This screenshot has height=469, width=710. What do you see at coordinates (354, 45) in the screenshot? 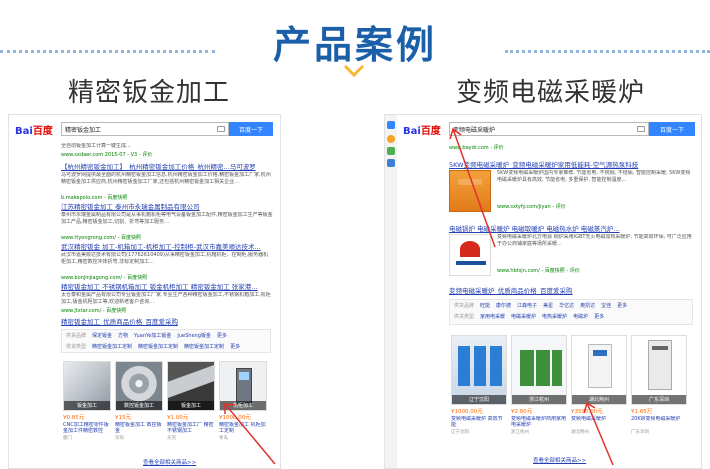
I see `page-title: 产品案例` at bounding box center [354, 45].